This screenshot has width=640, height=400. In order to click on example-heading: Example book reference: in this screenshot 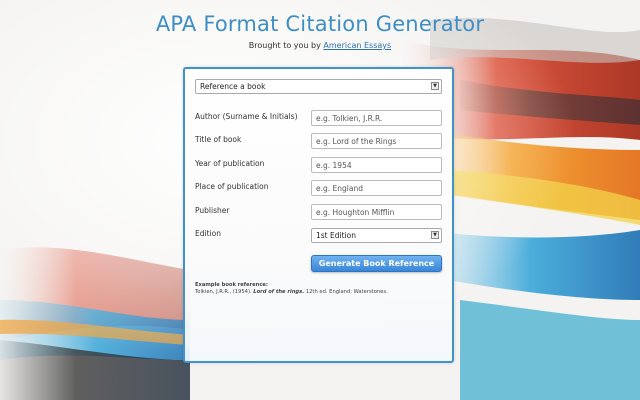, I will do `click(231, 285)`.